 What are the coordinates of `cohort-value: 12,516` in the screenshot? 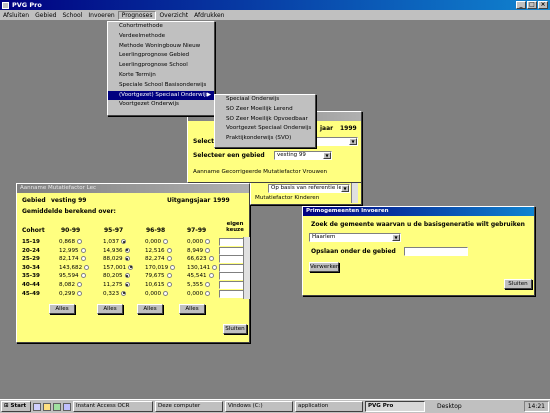 It's located at (158, 250).